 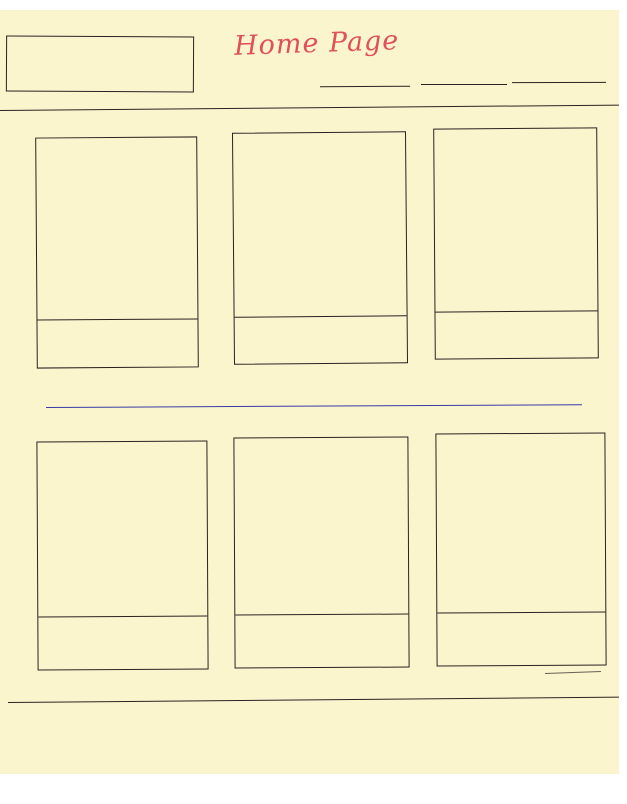 What do you see at coordinates (314, 406) in the screenshot?
I see `section-separator` at bounding box center [314, 406].